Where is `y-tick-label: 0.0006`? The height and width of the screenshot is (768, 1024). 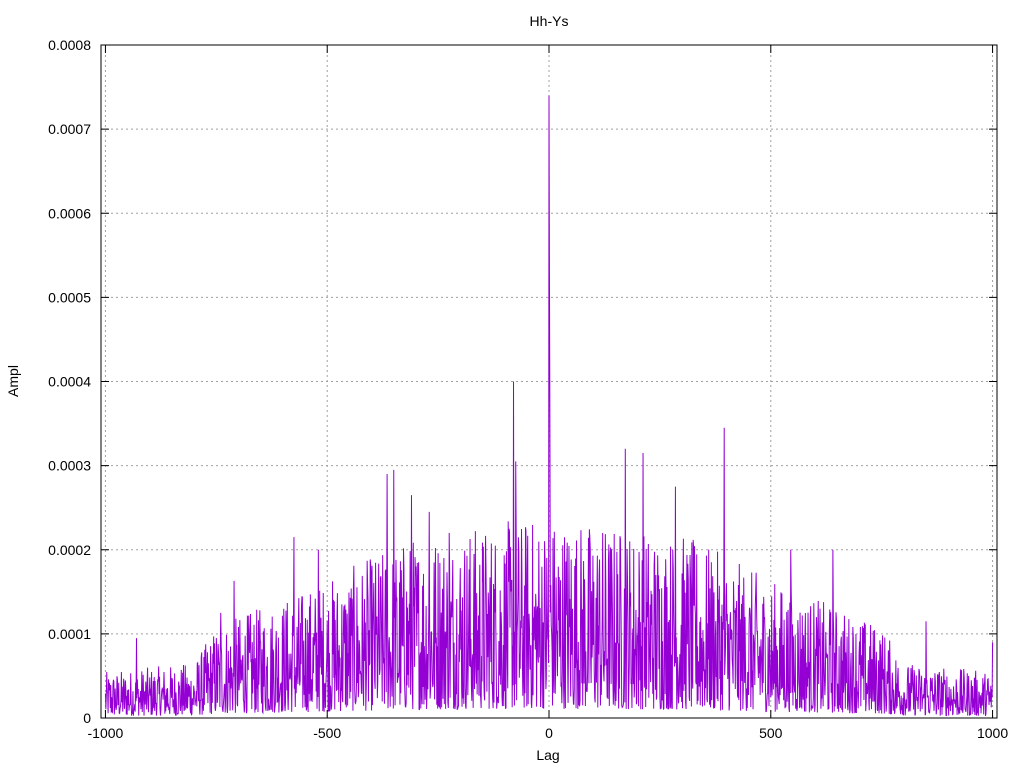
y-tick-label: 0.0006 is located at coordinates (69, 213).